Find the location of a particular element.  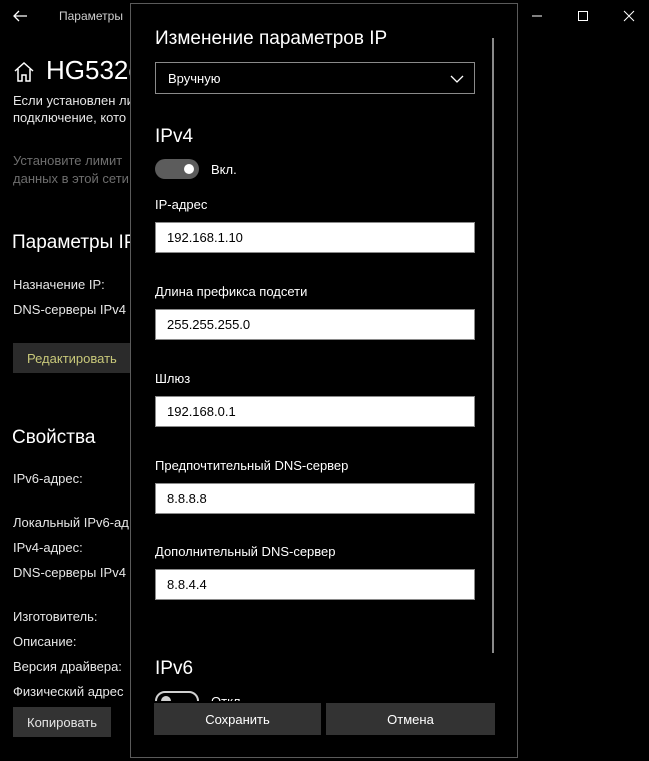

ipv4-toggle-label: Вкл. is located at coordinates (224, 169).